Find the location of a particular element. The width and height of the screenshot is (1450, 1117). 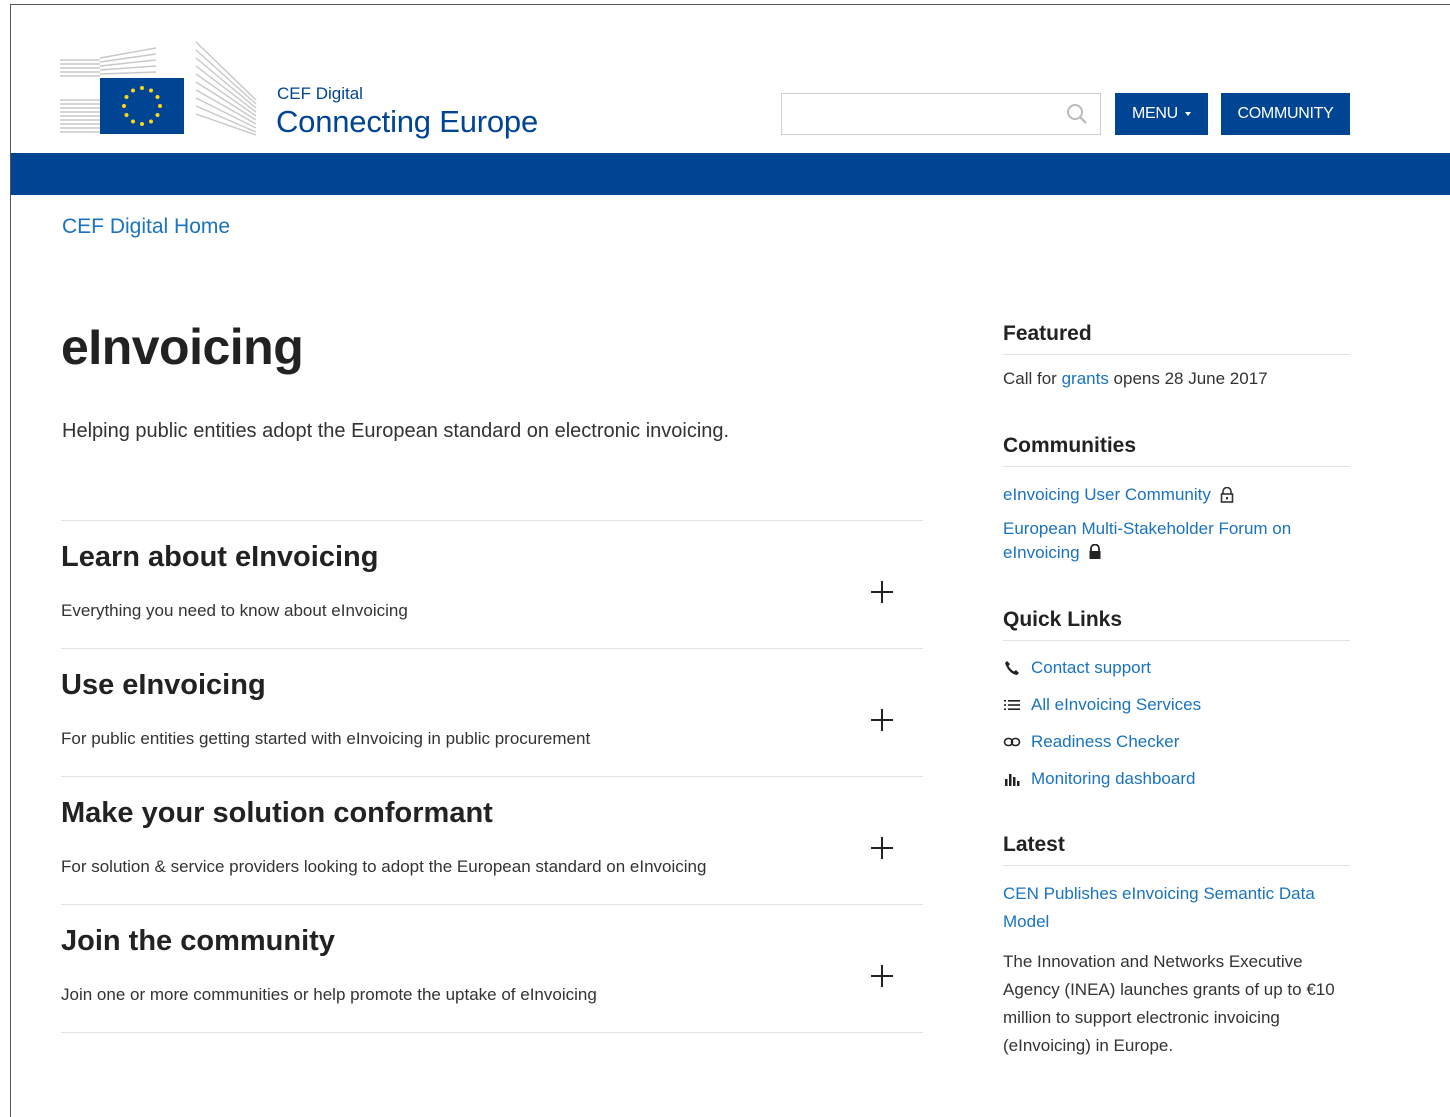

grants-link: grants is located at coordinates (1085, 378).